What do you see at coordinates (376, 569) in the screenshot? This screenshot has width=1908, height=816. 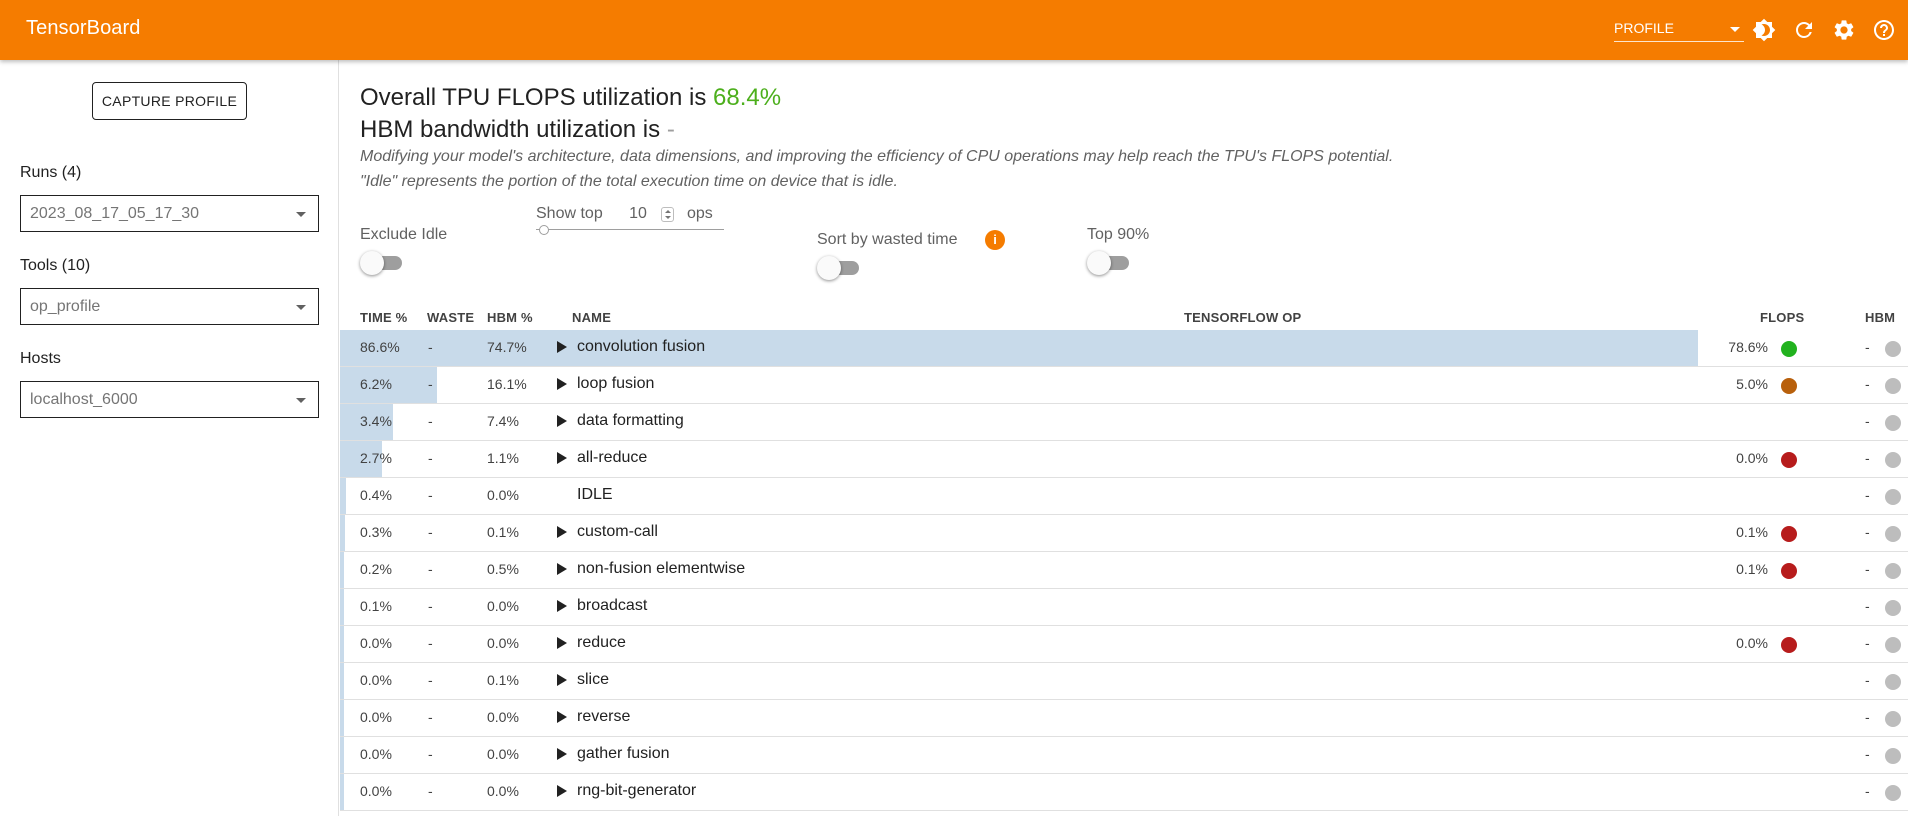 I see `time-percent-cell: 0.2%` at bounding box center [376, 569].